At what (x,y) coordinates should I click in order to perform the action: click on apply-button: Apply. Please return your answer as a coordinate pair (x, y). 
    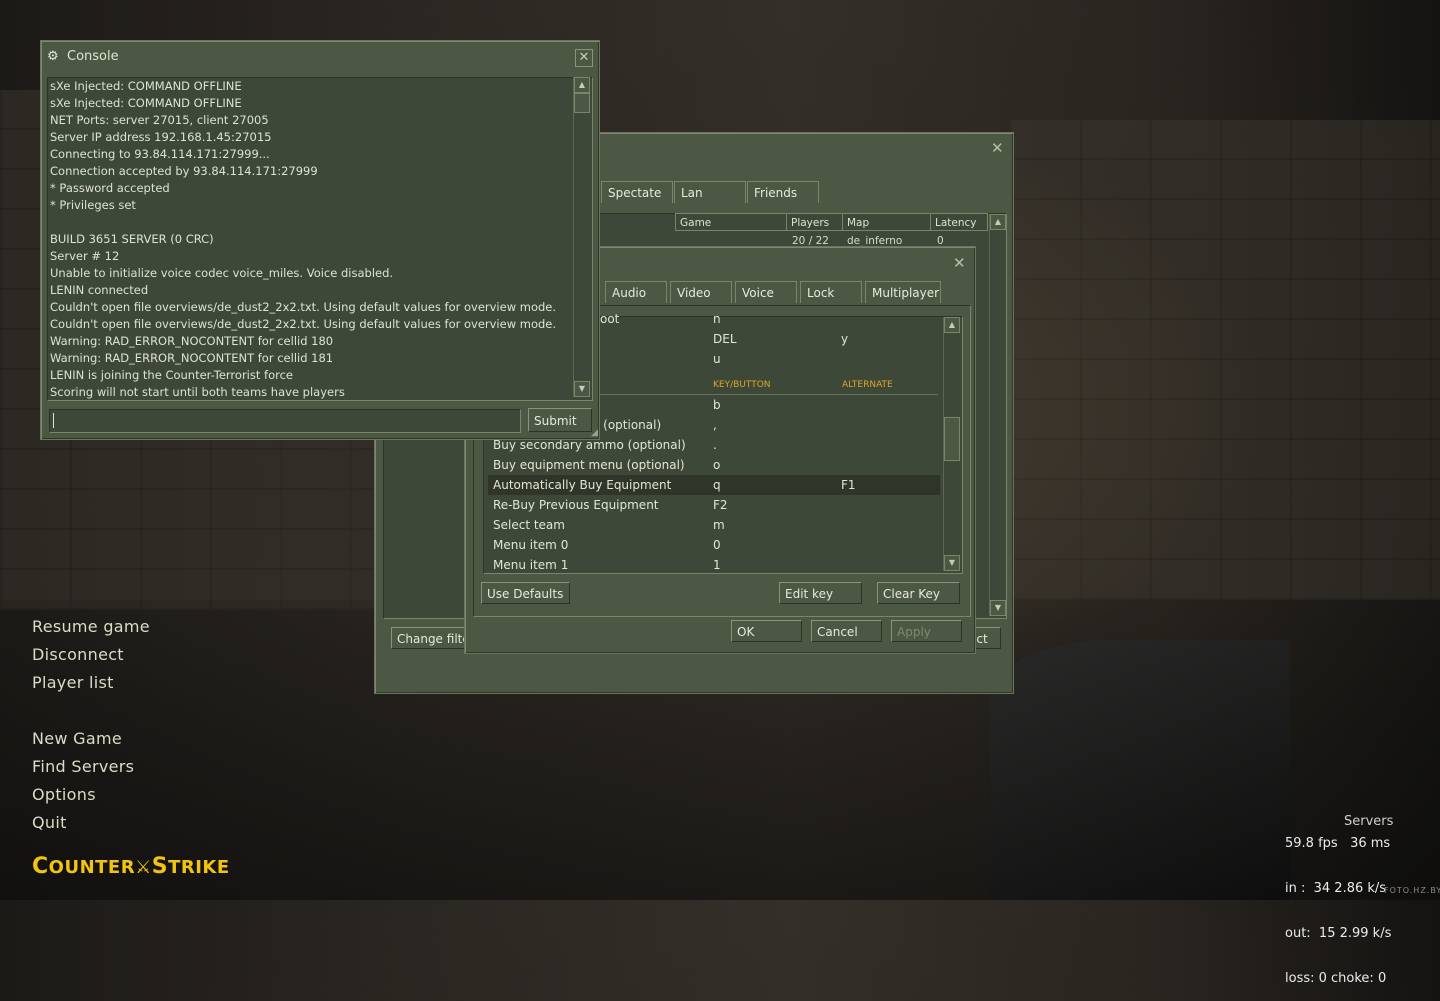
    Looking at the image, I should click on (926, 631).